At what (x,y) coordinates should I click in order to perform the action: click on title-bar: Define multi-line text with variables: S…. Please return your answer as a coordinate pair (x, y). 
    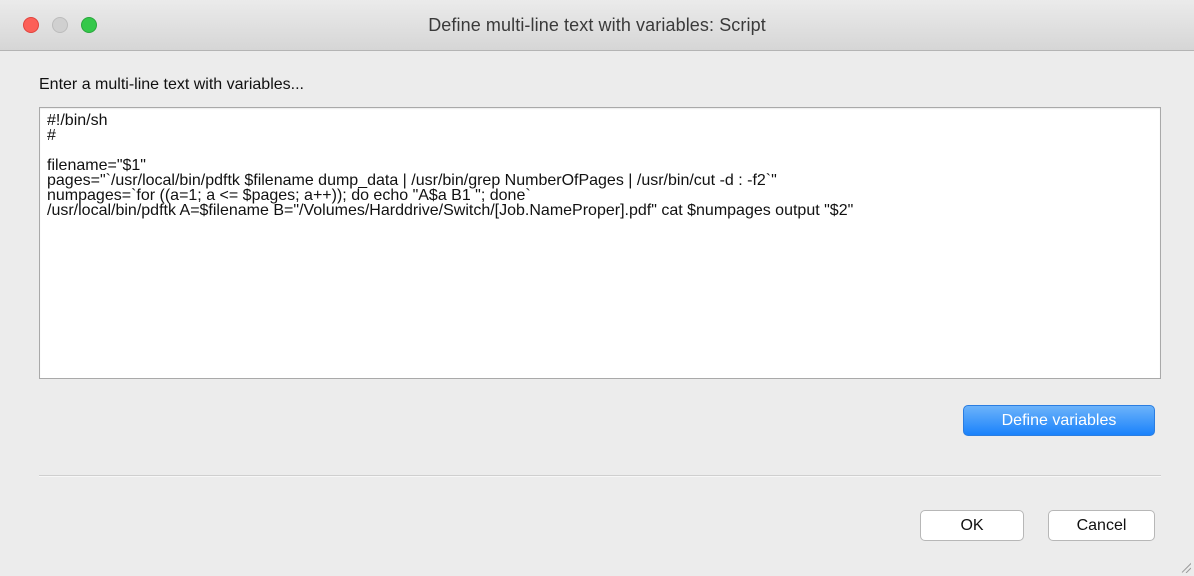
    Looking at the image, I should click on (597, 25).